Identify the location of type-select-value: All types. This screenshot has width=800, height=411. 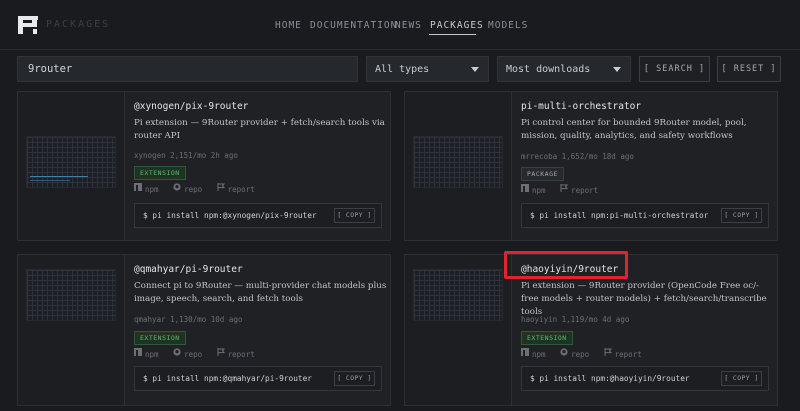
(402, 69).